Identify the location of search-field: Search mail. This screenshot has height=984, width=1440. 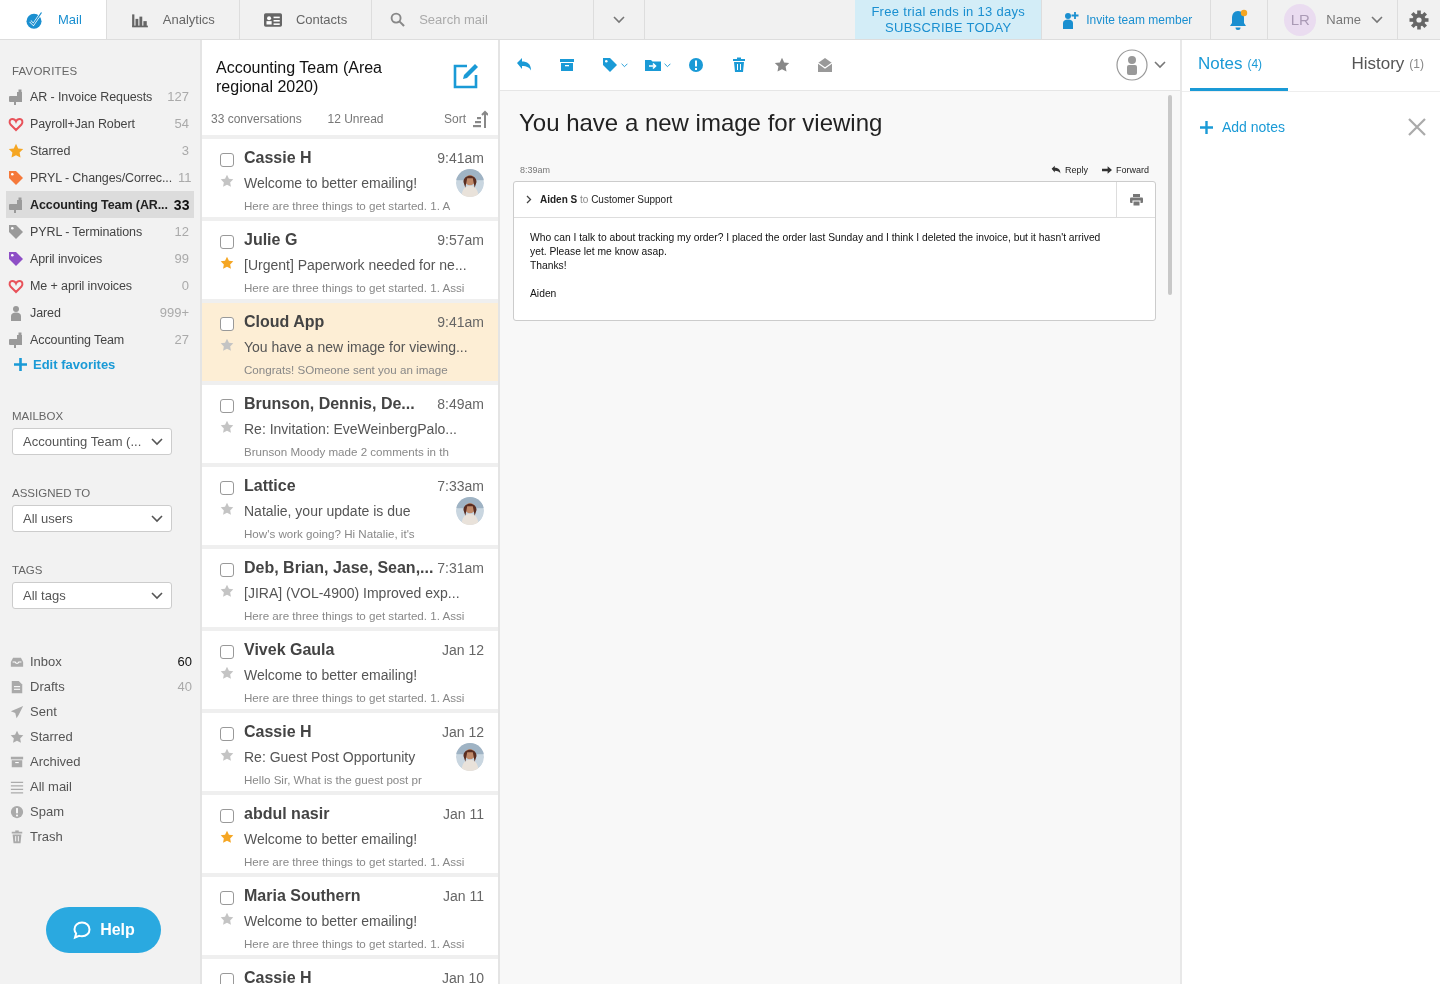
(504, 19).